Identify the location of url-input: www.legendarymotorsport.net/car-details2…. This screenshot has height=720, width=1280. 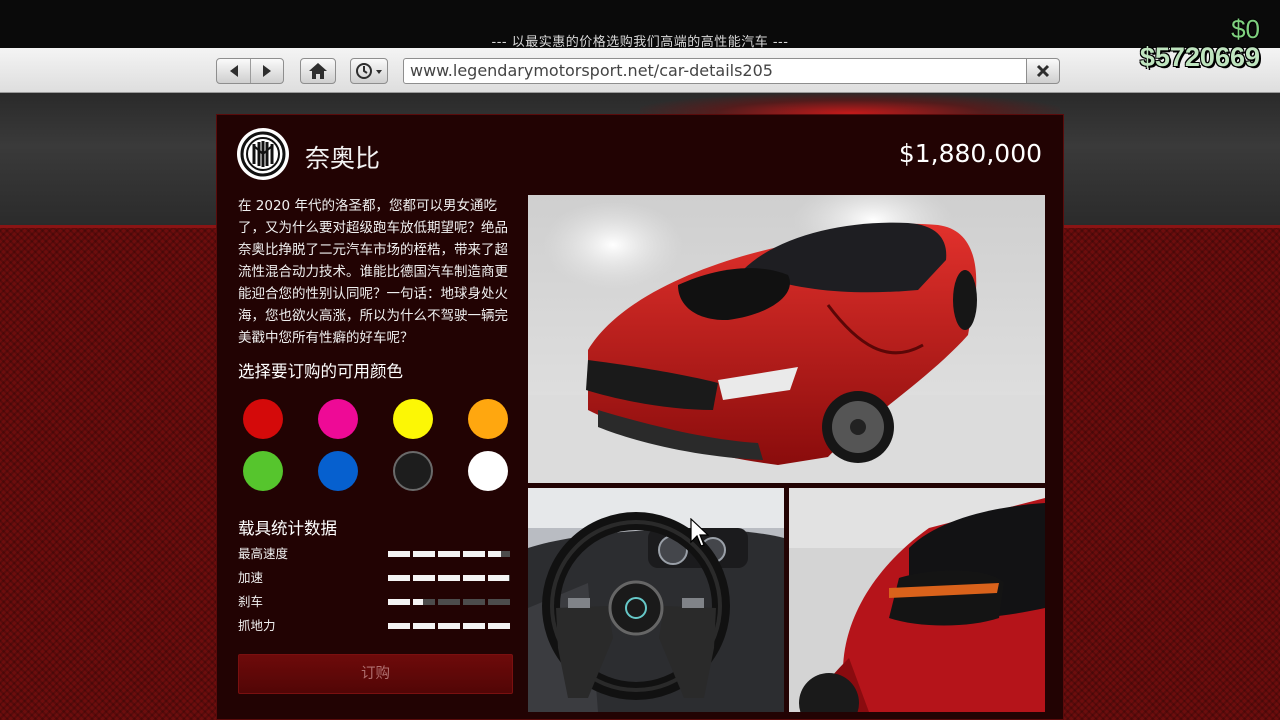
(715, 71).